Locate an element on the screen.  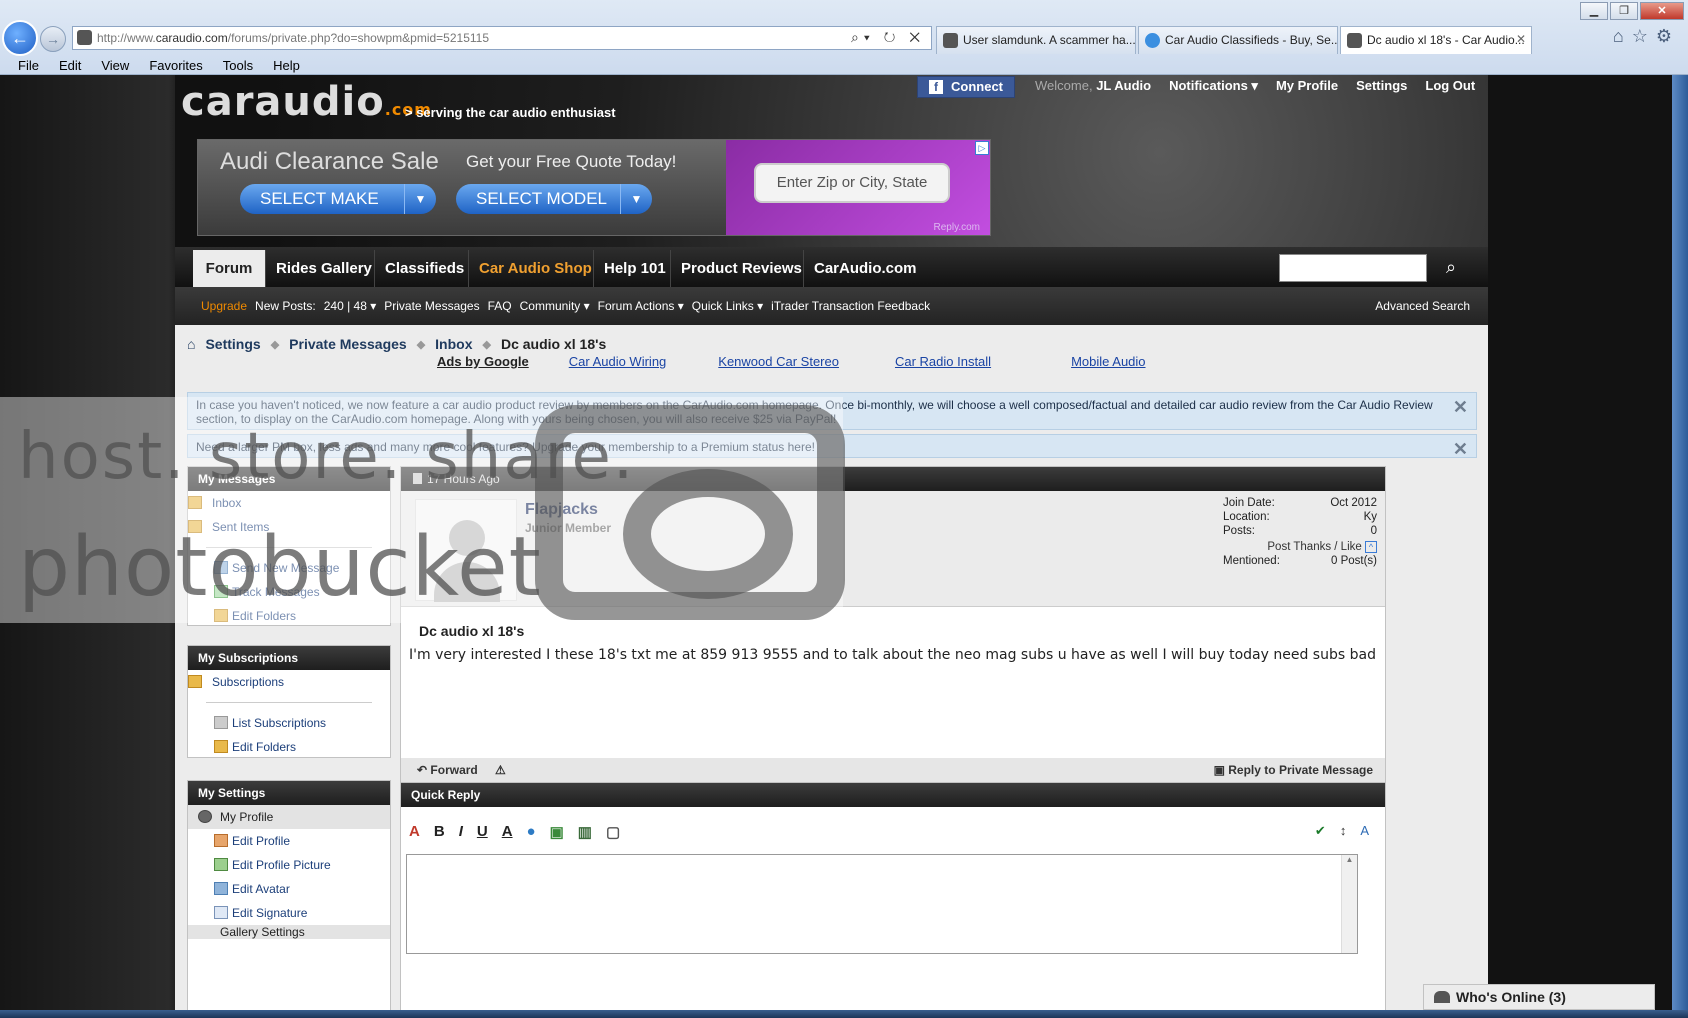
tab-product-reviews: Product Reviews is located at coordinates (741, 268).